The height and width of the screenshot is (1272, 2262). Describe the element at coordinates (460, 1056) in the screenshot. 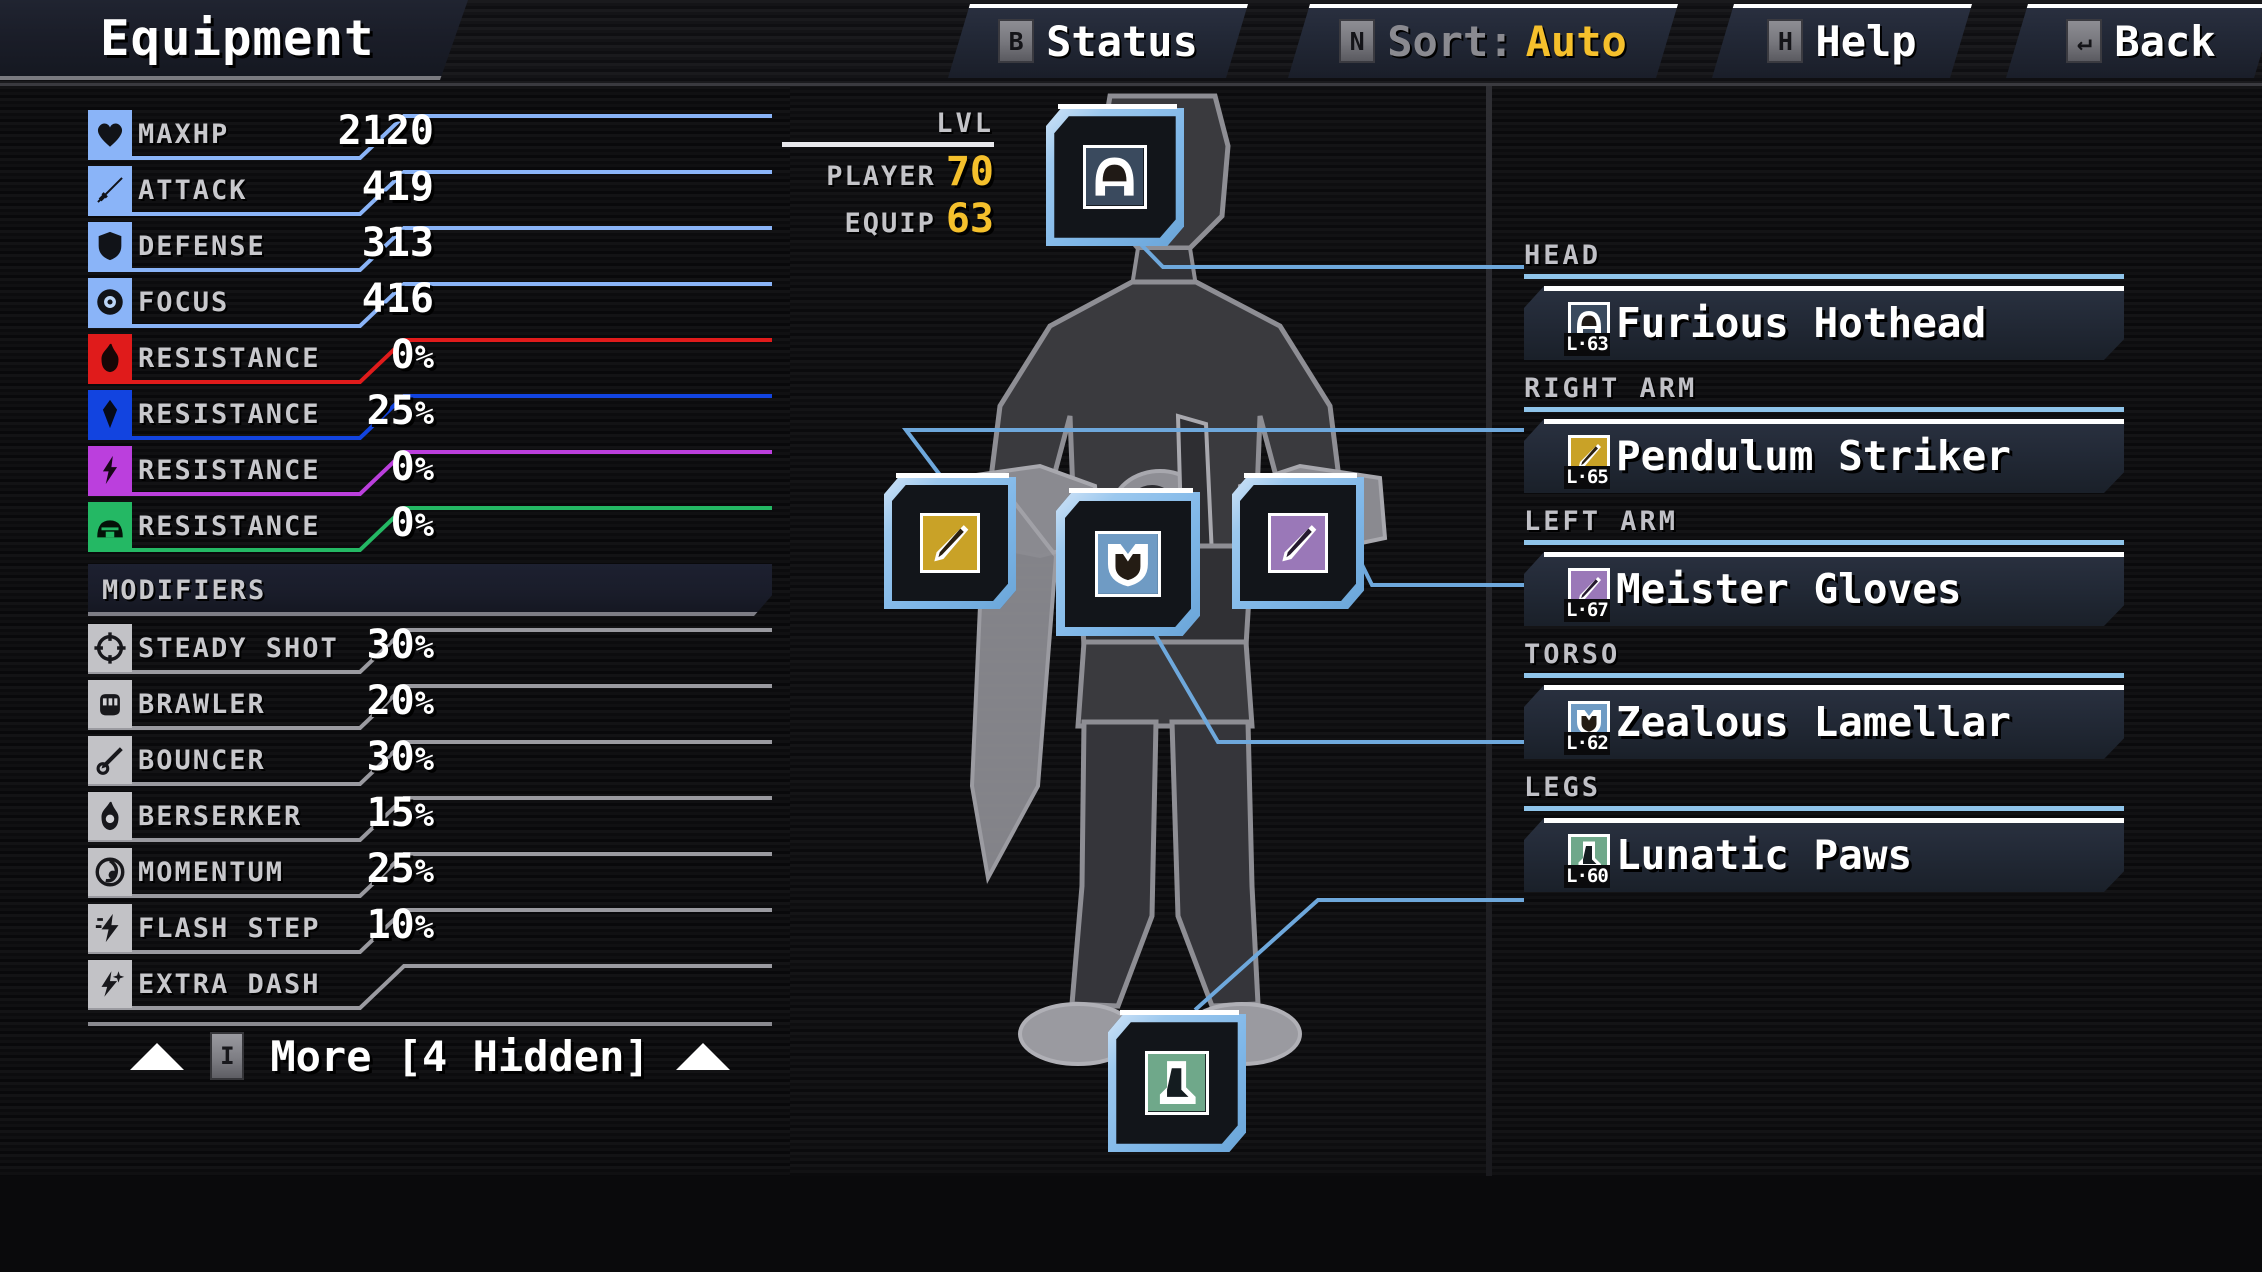

I see `more-modifiers-label: More [4 Hidden]` at that location.